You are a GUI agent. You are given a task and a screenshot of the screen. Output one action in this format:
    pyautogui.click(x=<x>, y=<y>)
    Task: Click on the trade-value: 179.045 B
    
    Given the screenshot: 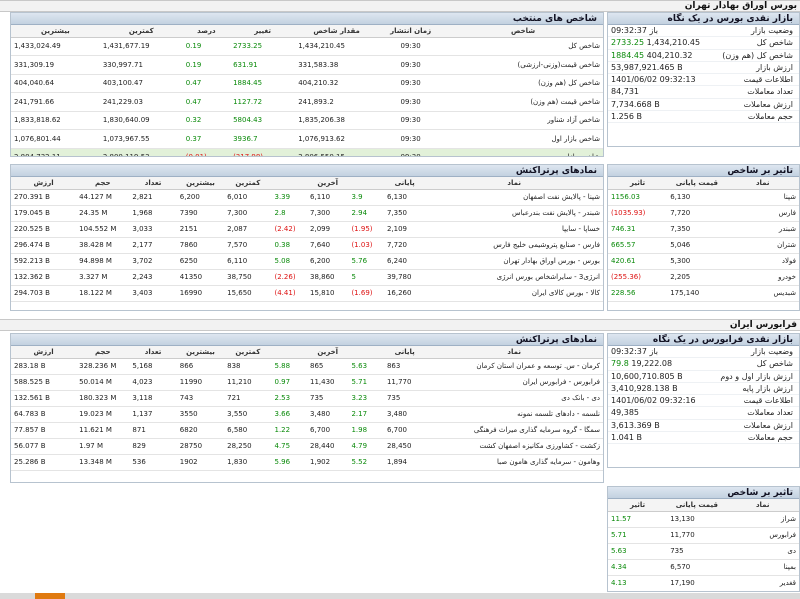 What is the action you would take?
    pyautogui.click(x=44, y=213)
    